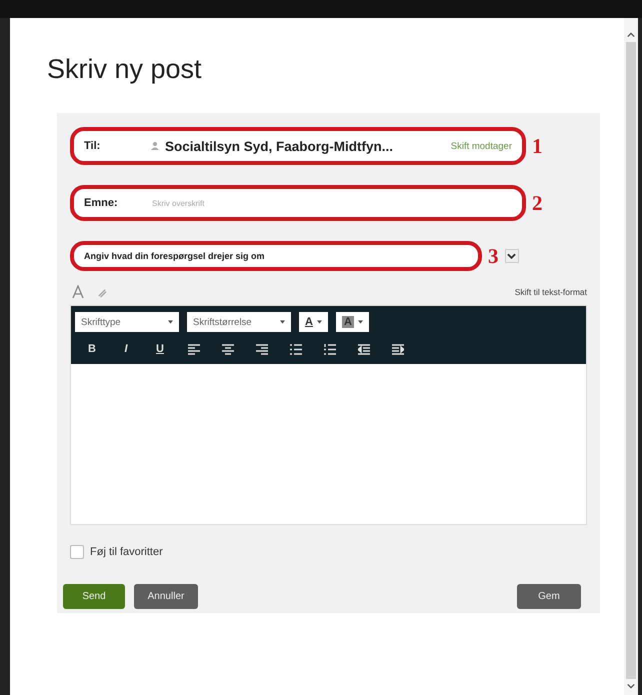  What do you see at coordinates (160, 349) in the screenshot?
I see `underline-button: U` at bounding box center [160, 349].